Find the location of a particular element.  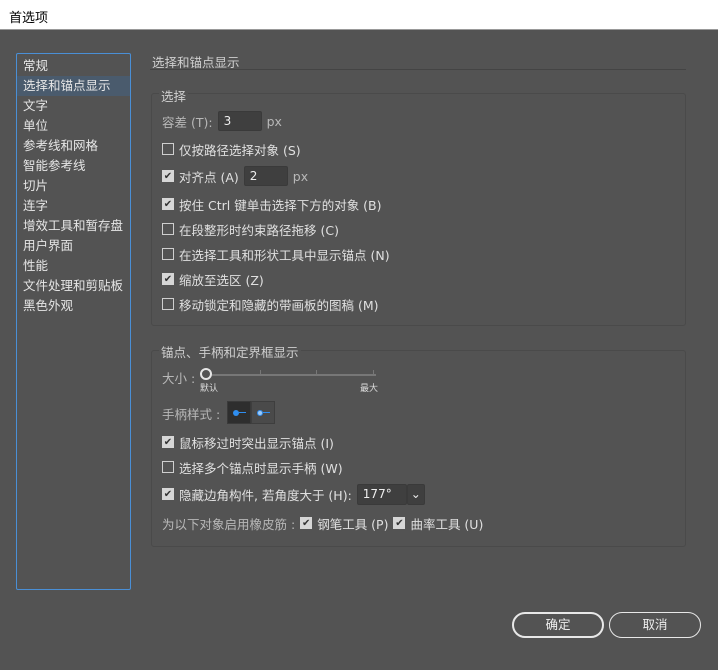

snap-unit: px is located at coordinates (300, 176).